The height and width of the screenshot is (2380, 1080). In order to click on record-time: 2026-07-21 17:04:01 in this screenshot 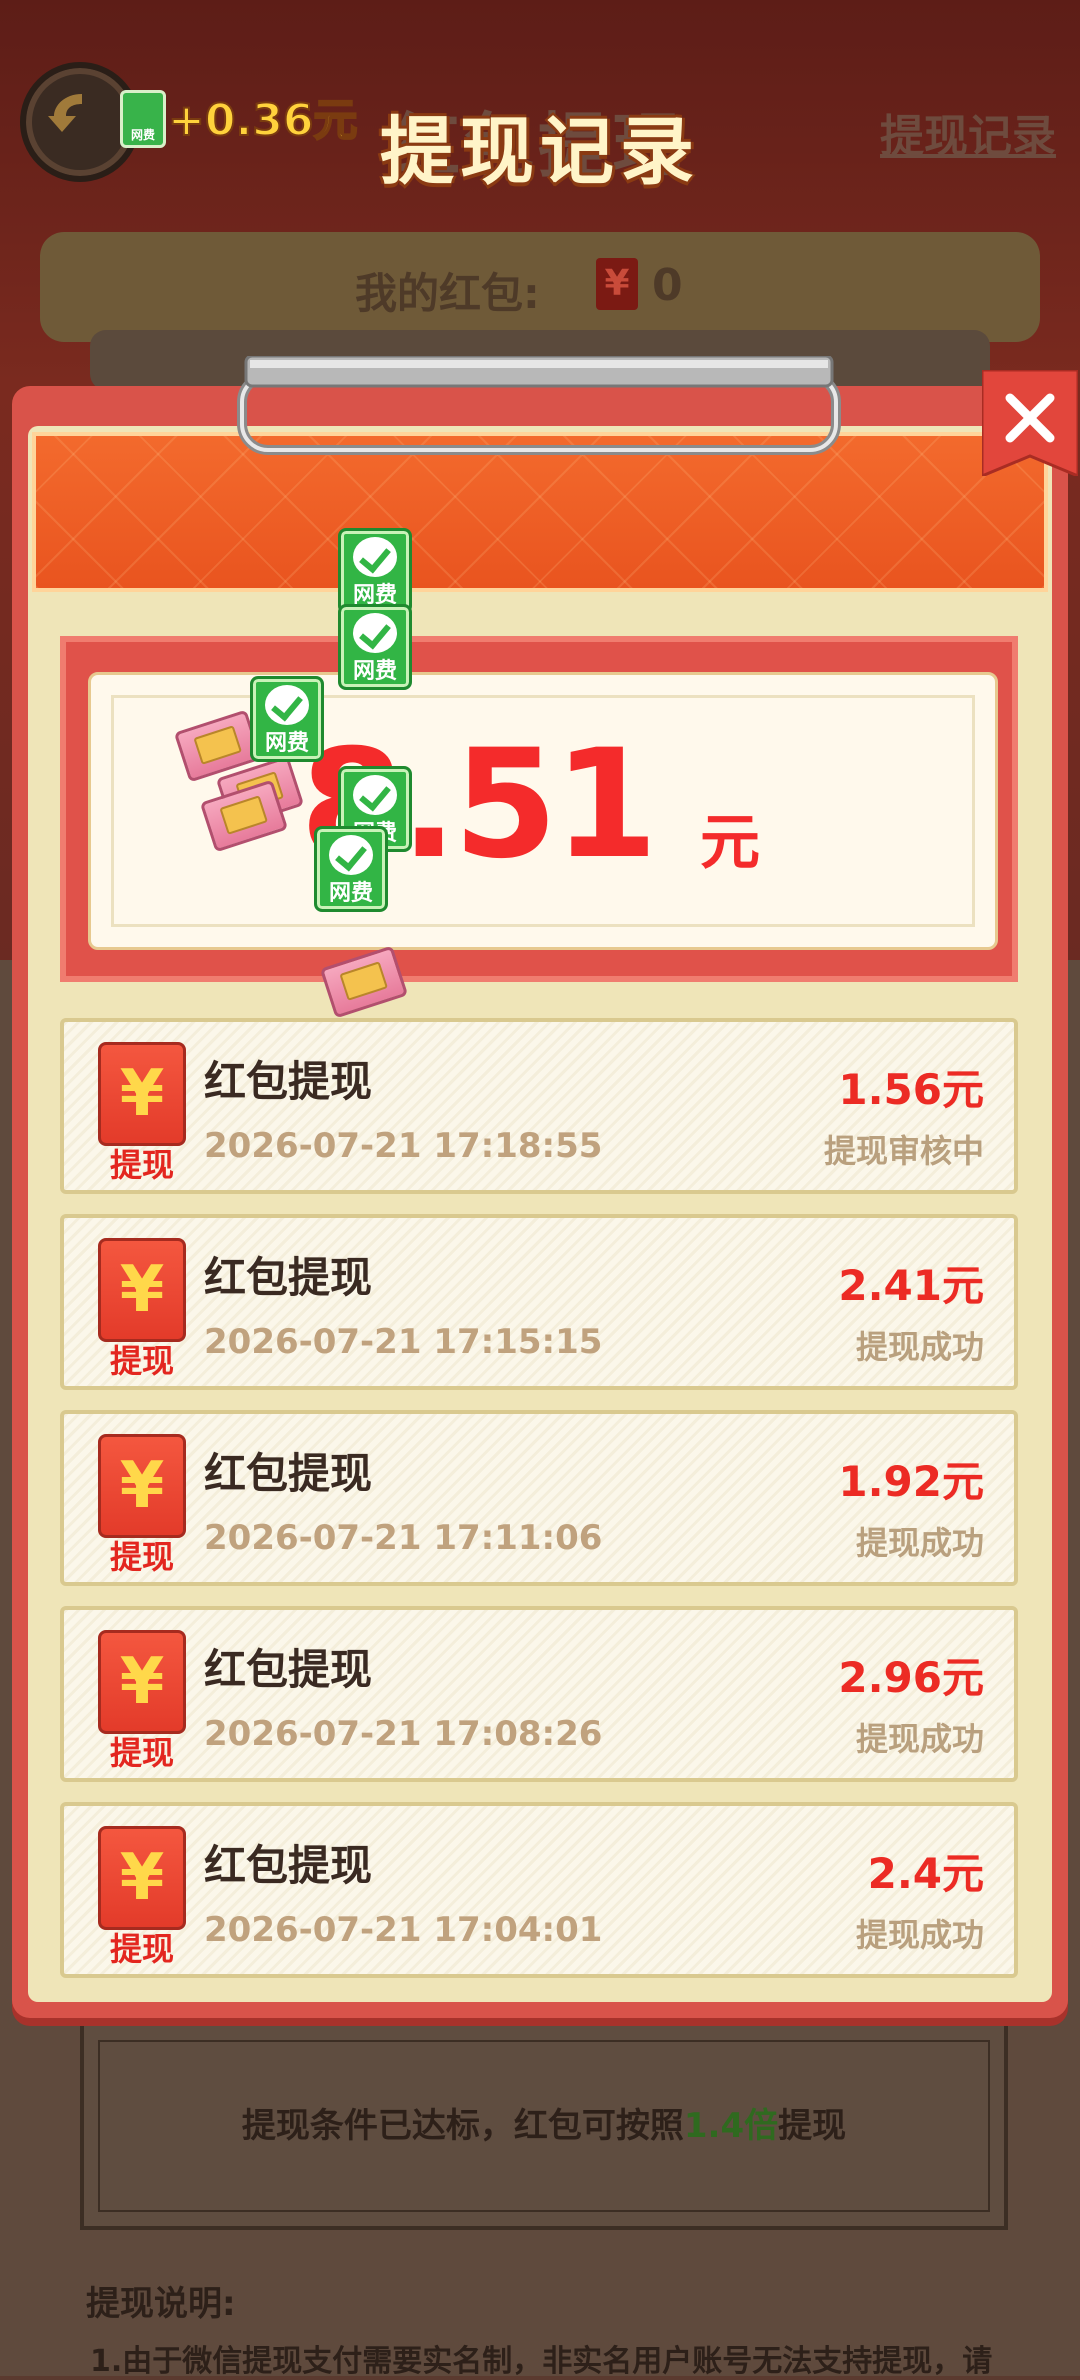, I will do `click(403, 1930)`.